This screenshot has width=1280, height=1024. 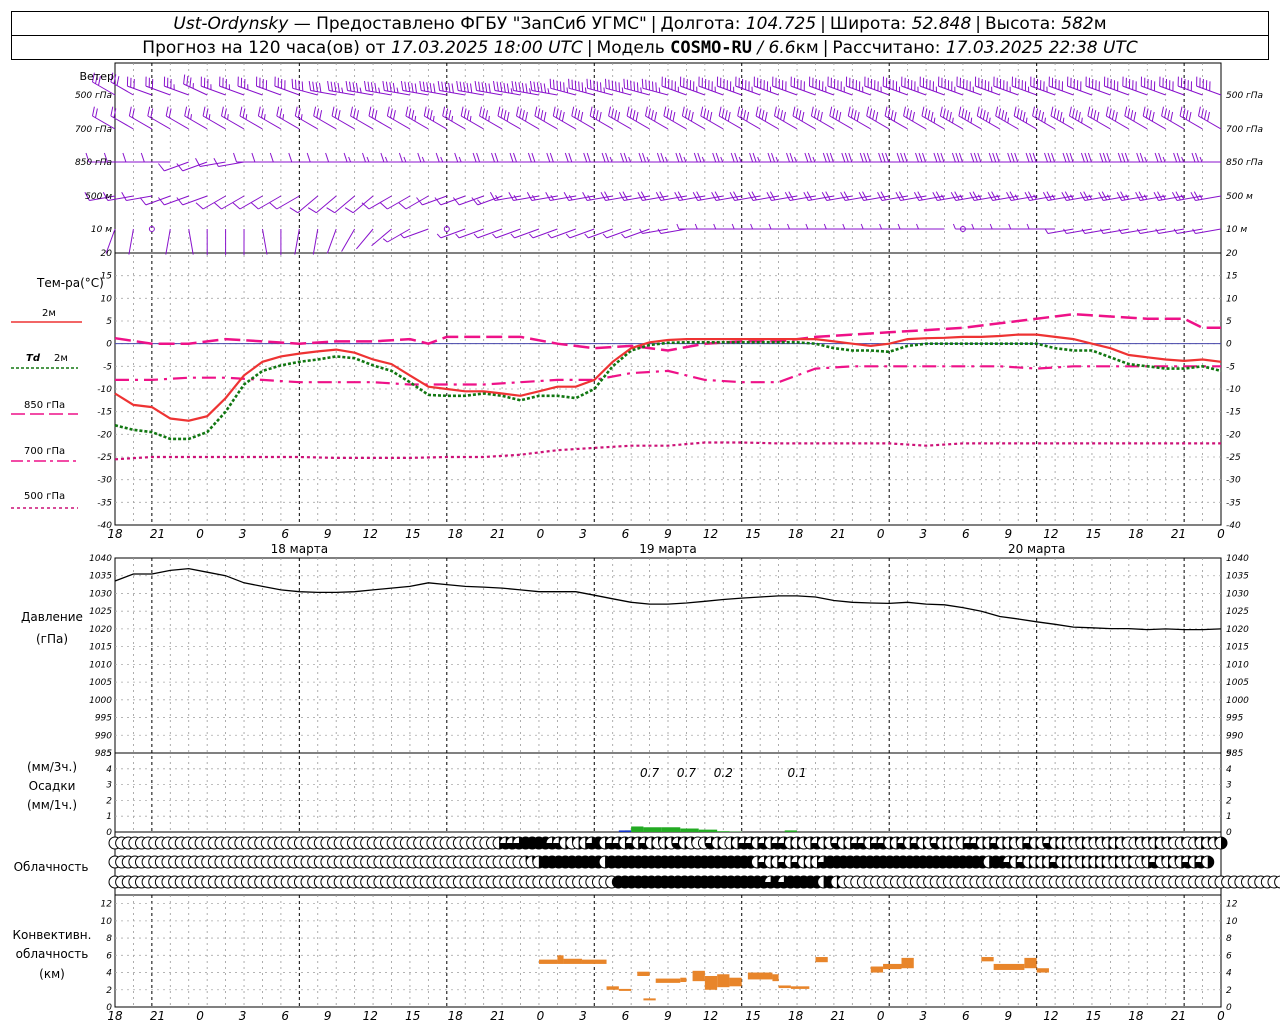 What do you see at coordinates (1244, 163) in the screenshot?
I see `wind-level-right: 850 гПа` at bounding box center [1244, 163].